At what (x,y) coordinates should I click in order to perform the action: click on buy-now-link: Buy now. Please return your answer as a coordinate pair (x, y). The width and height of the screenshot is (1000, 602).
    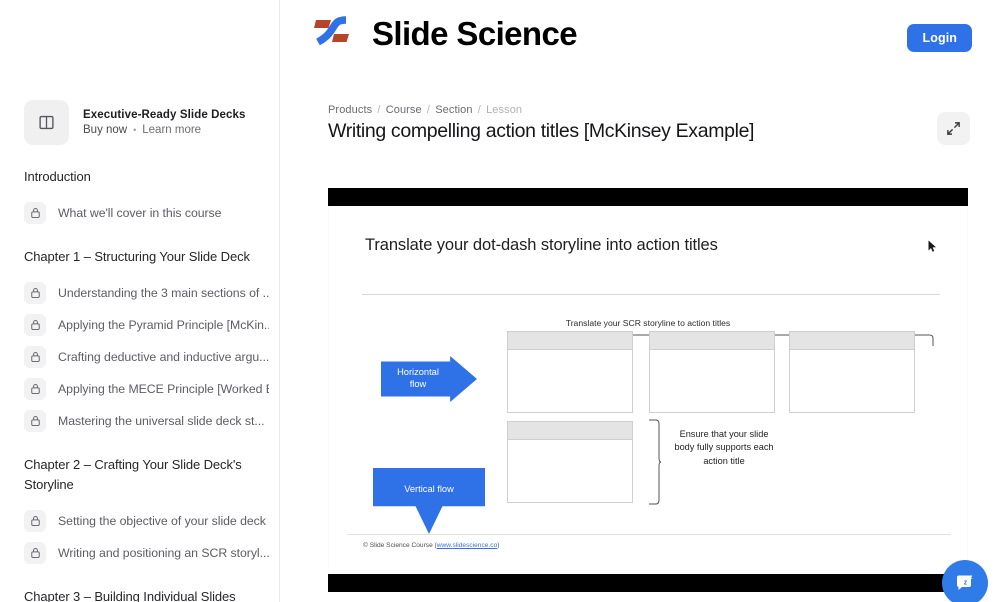
    Looking at the image, I should click on (105, 130).